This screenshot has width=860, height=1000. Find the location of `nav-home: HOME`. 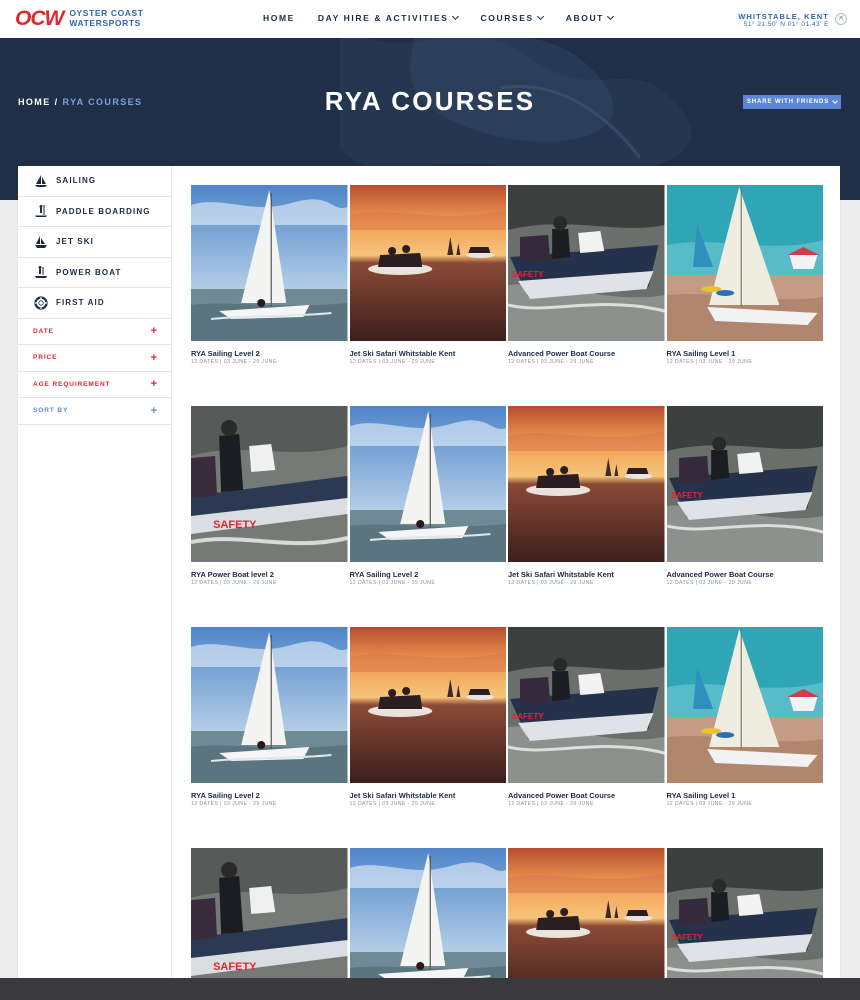

nav-home: HOME is located at coordinates (279, 18).